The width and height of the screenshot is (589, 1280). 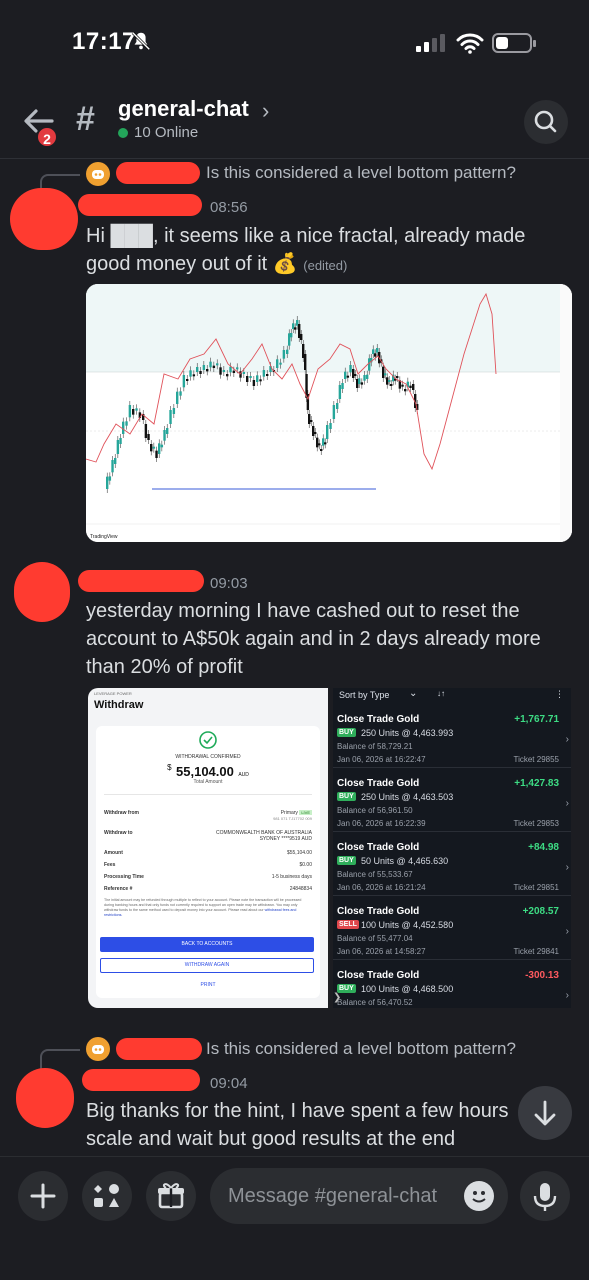 I want to click on trade-units: 50 Units @ 4,465.630, so click(x=405, y=861).